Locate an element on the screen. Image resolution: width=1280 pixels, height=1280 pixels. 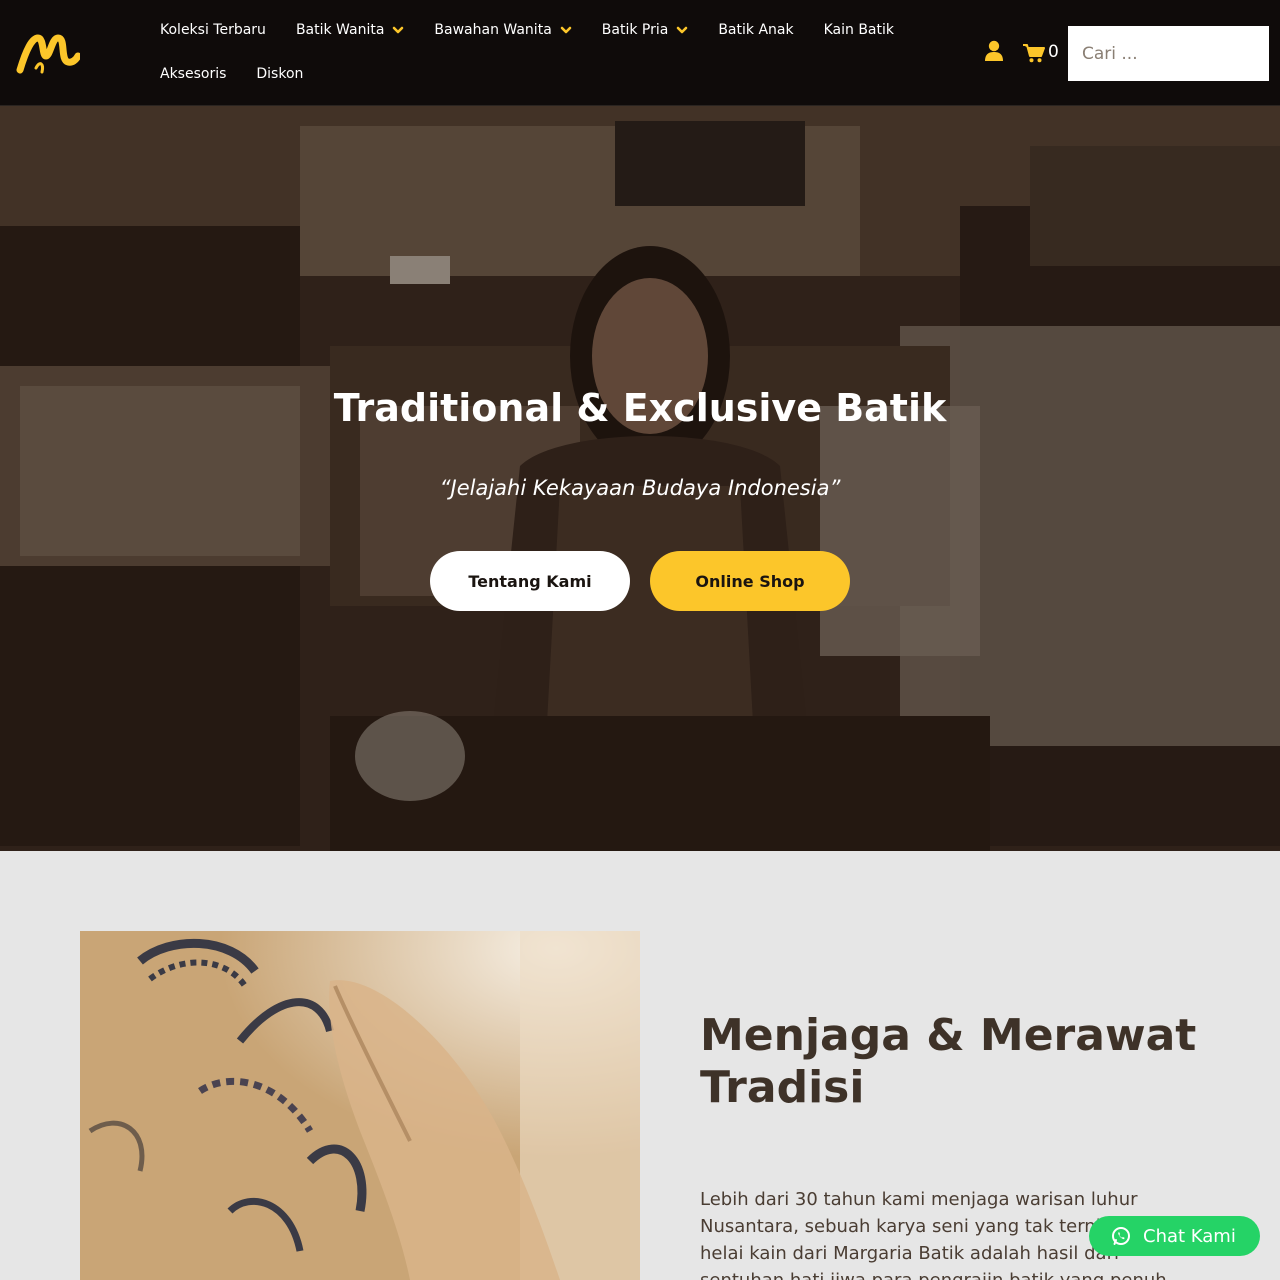
nav-item-diskon: Diskon is located at coordinates (279, 74).